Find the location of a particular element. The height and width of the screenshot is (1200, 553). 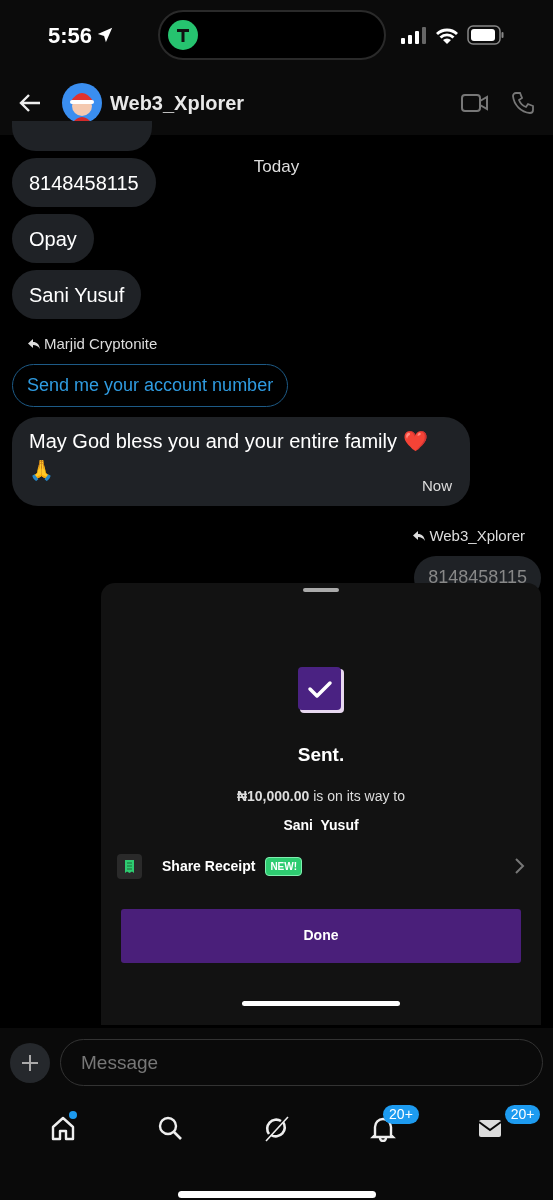

phone-icon is located at coordinates (523, 102).